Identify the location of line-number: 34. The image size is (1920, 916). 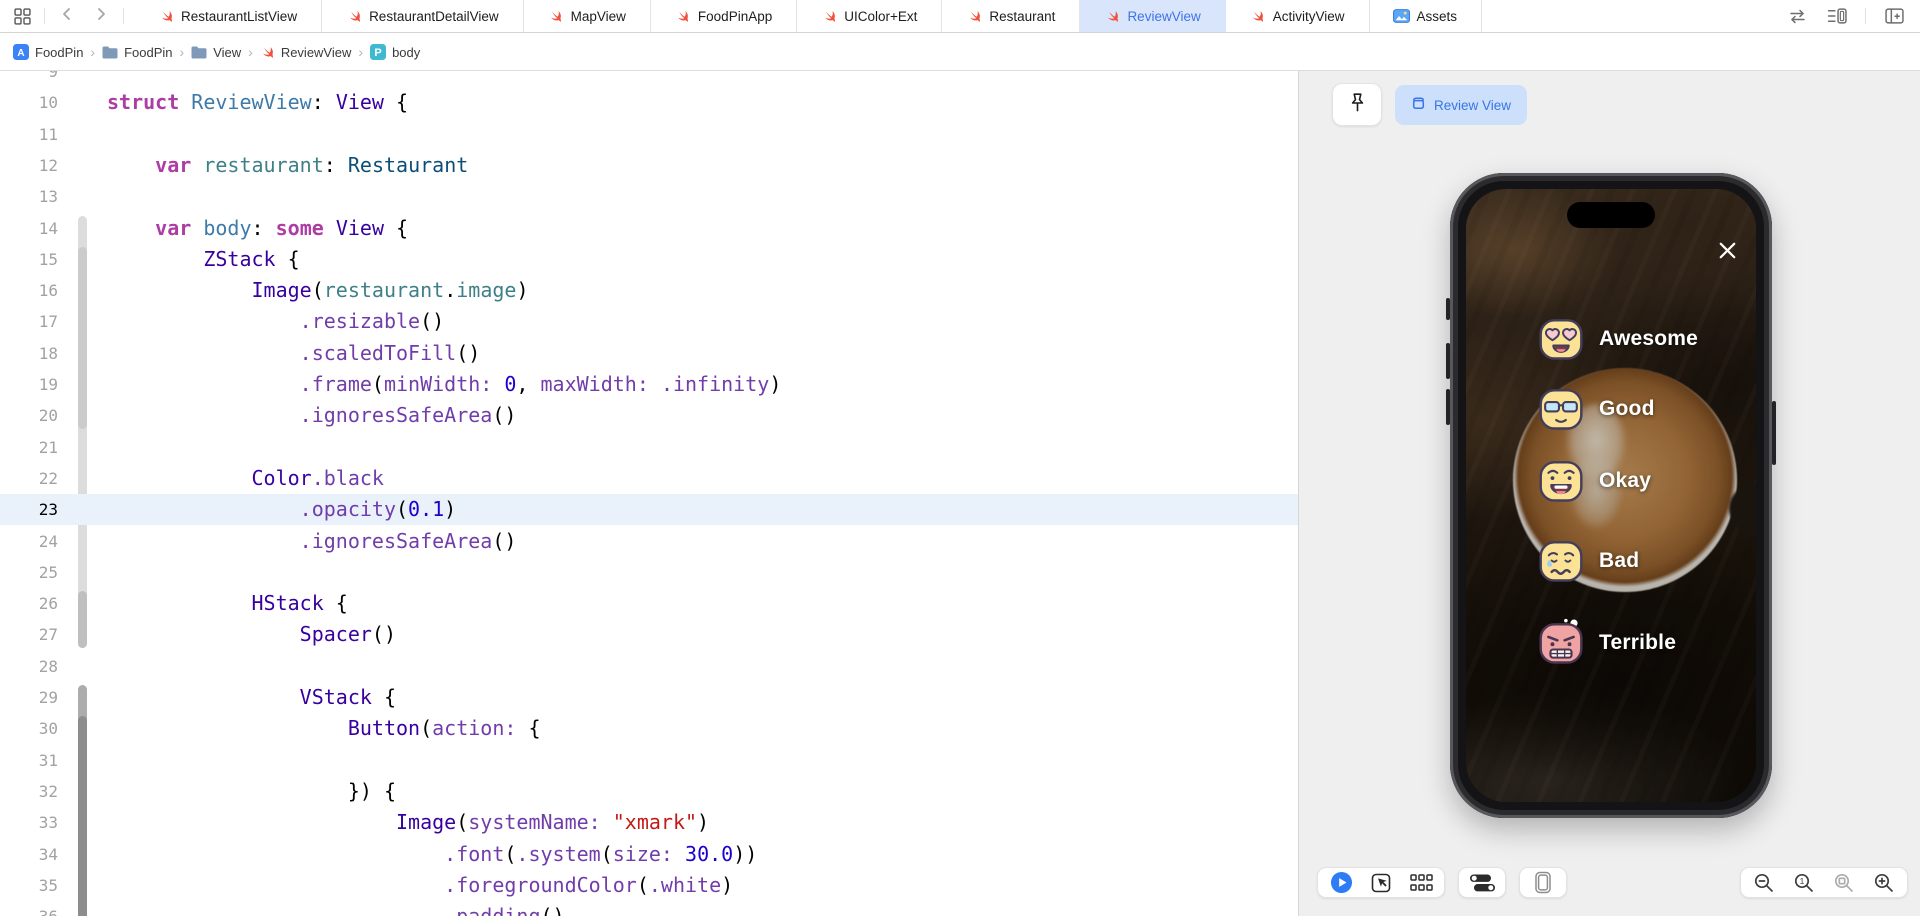
(48, 854).